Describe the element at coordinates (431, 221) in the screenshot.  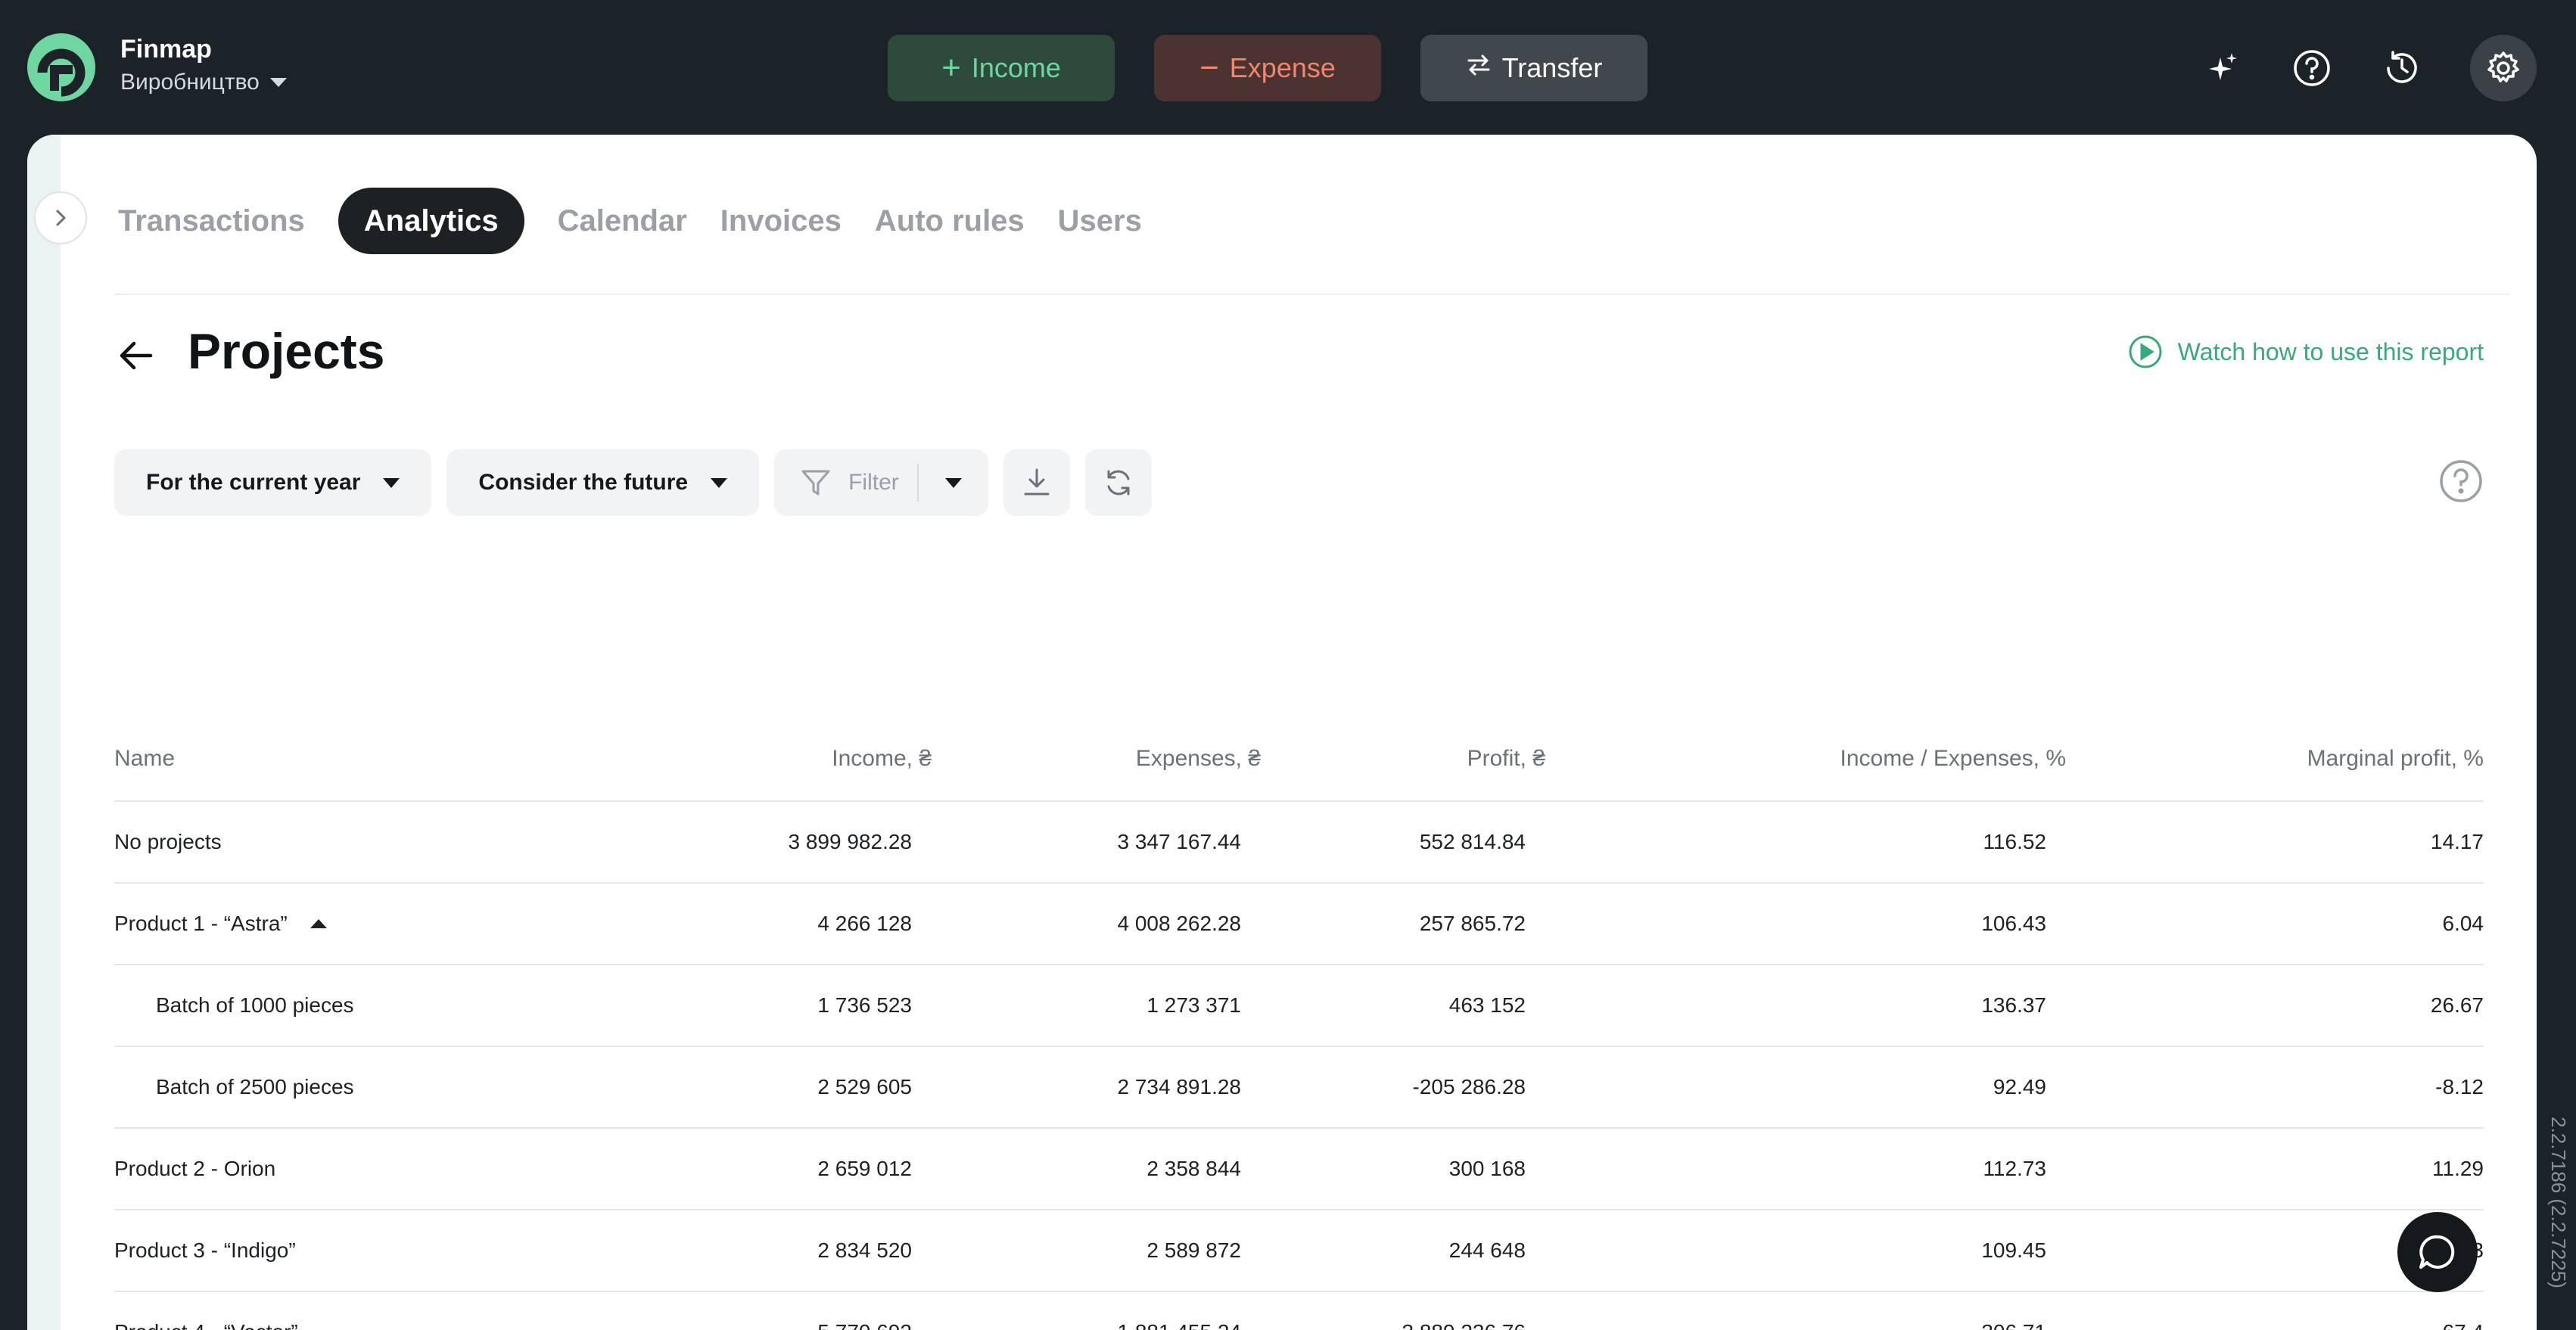
I see `tab-analytics: Analytics` at that location.